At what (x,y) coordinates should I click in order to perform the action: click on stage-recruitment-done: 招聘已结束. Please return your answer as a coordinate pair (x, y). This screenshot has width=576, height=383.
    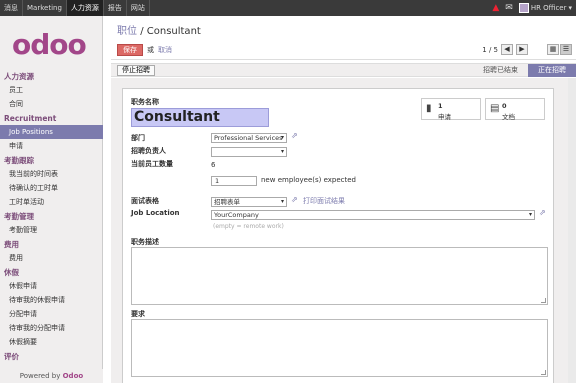
    Looking at the image, I should click on (500, 70).